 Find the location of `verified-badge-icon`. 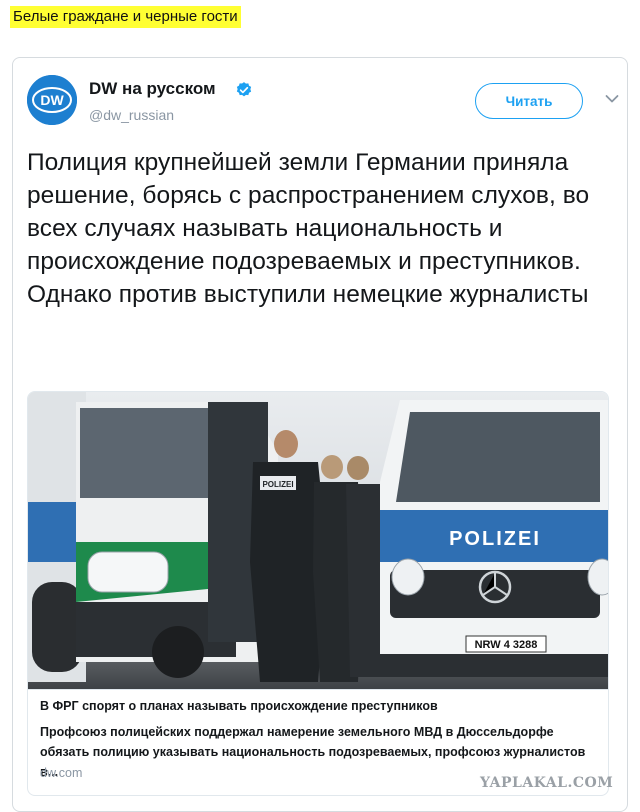

verified-badge-icon is located at coordinates (244, 89).